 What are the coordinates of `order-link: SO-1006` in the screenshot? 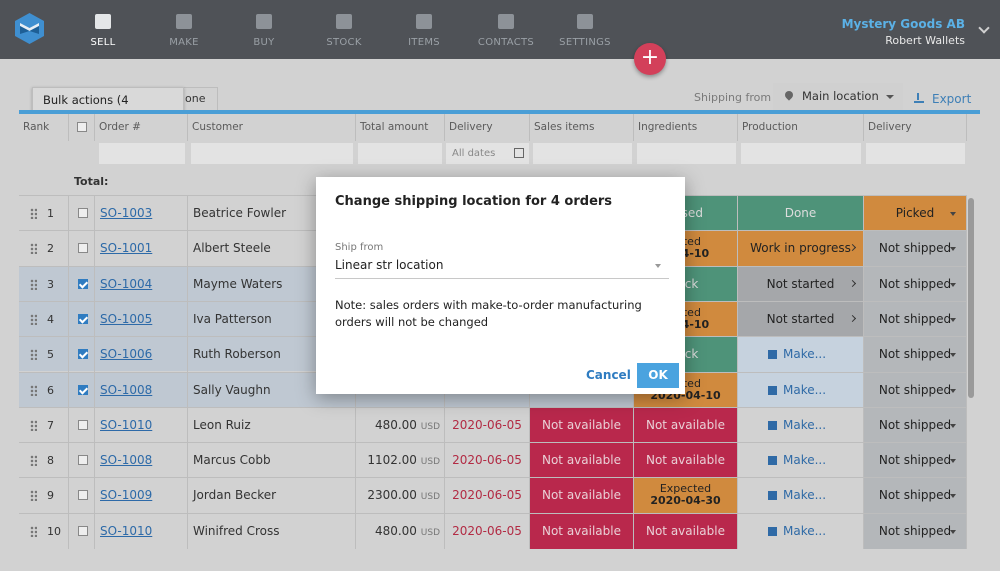 It's located at (126, 354).